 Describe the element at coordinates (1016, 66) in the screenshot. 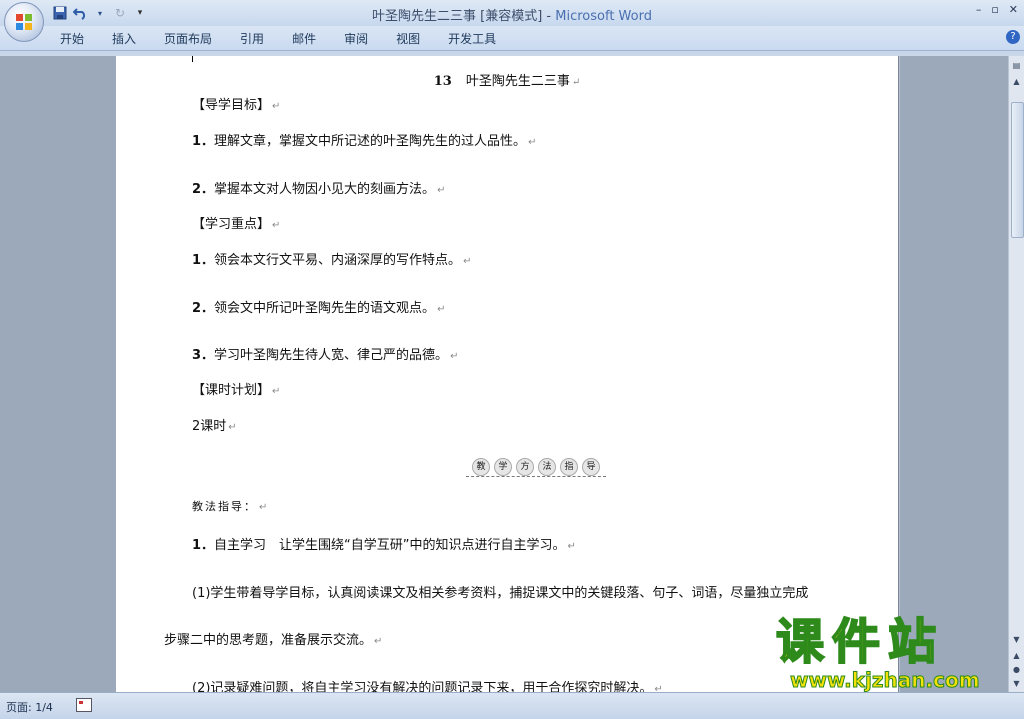

I see `ruler-toggle-icon: ▤` at that location.